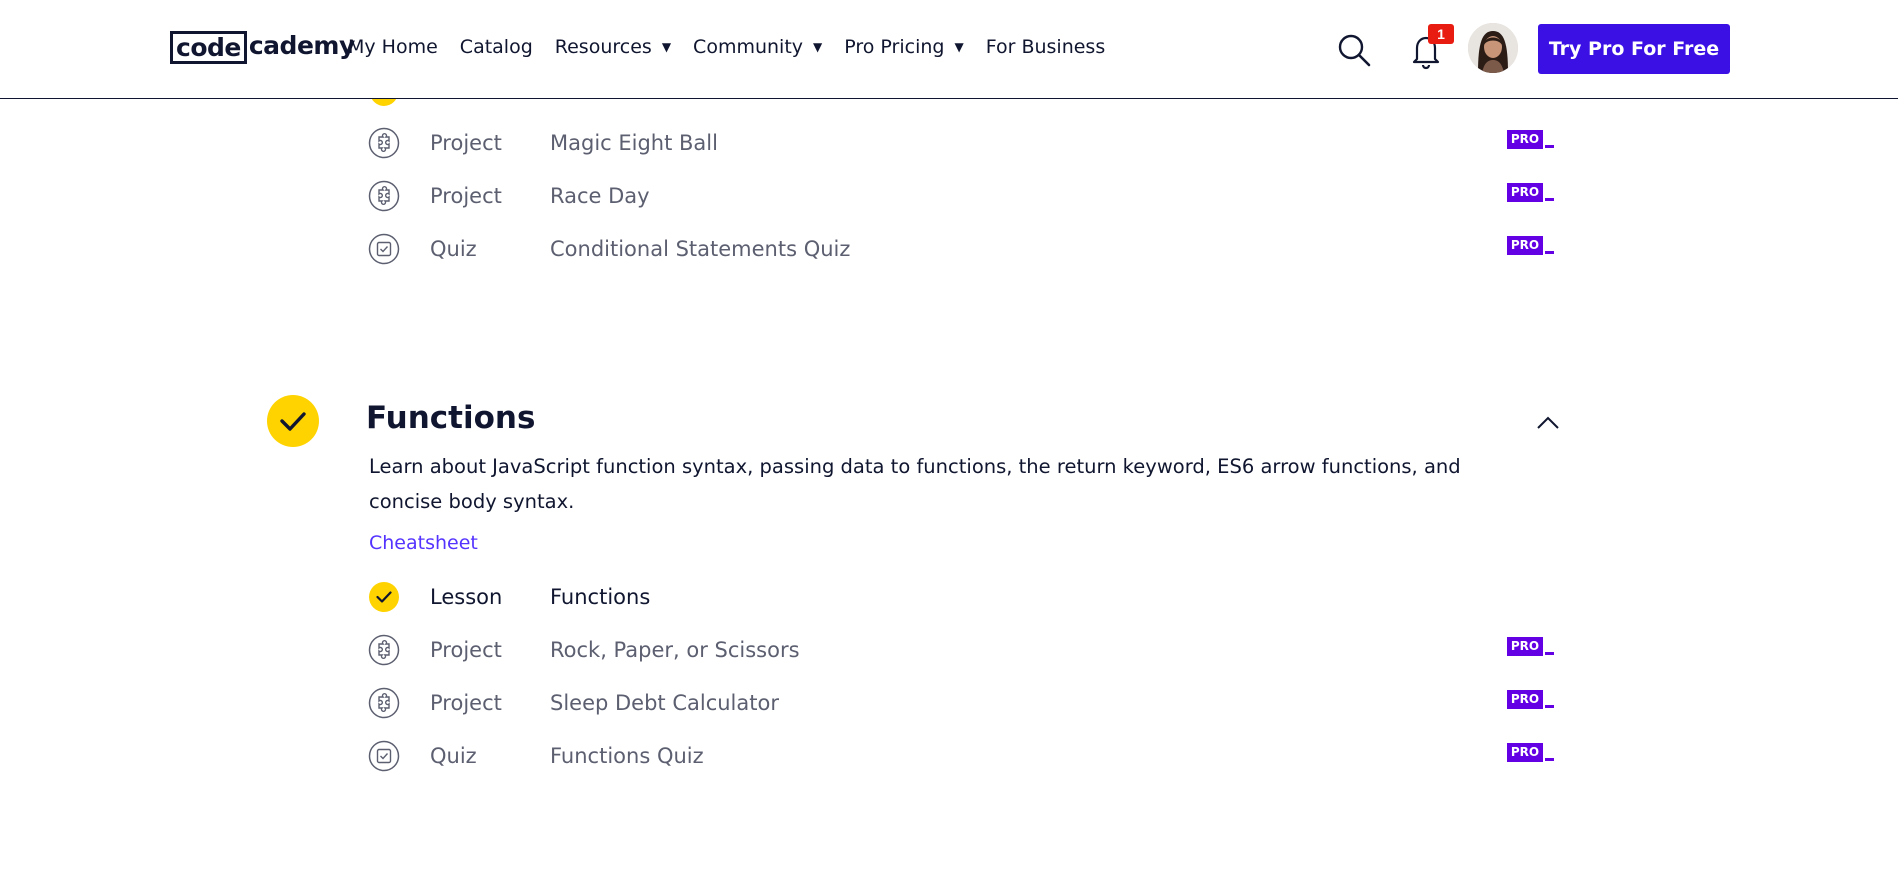 The width and height of the screenshot is (1898, 870). Describe the element at coordinates (600, 196) in the screenshot. I see `item-title: Race Day` at that location.